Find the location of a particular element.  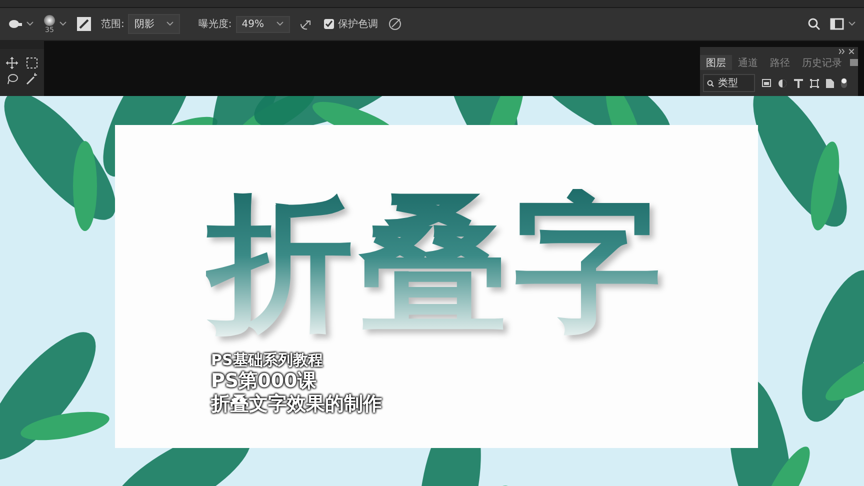

lasso-tool-icon is located at coordinates (12, 79).